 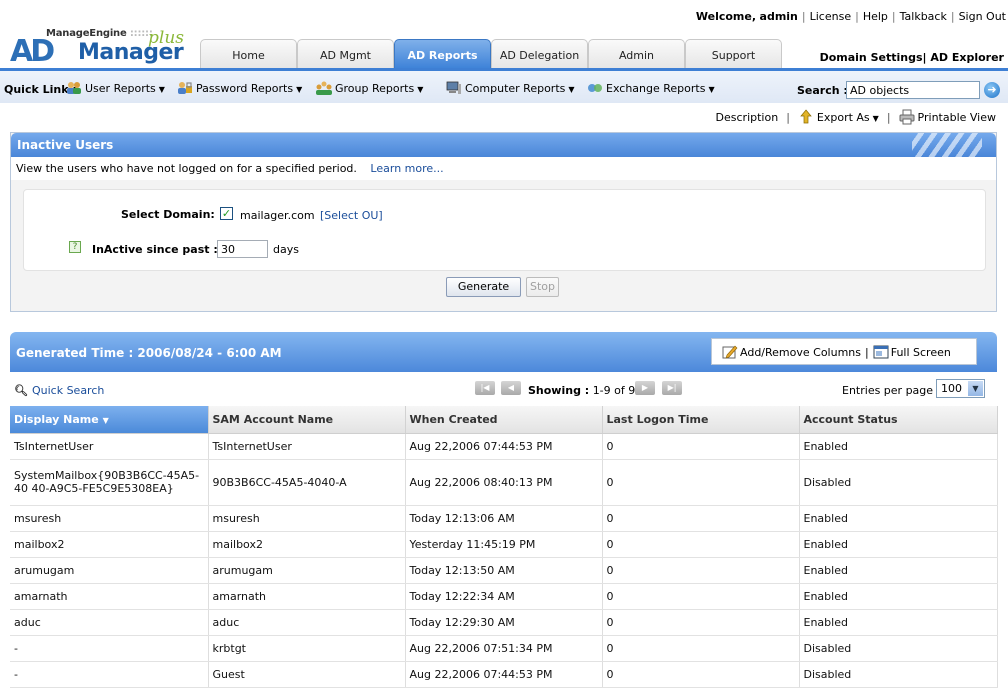 I want to click on cell-when-created: Today 12:22:34 AM, so click(x=504, y=596).